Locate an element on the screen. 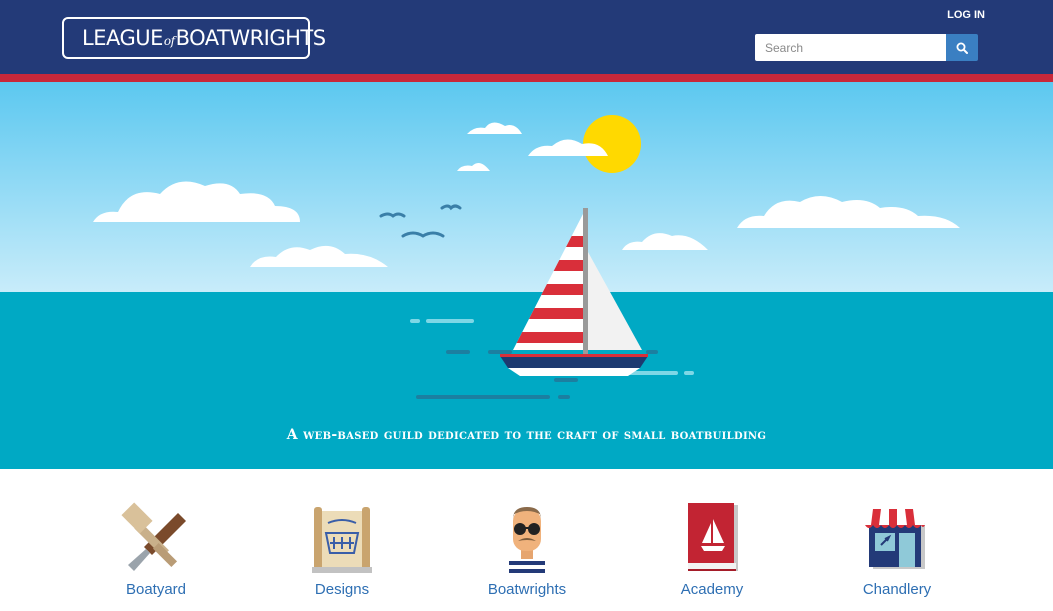 This screenshot has height=611, width=1053. search-input is located at coordinates (850, 47).